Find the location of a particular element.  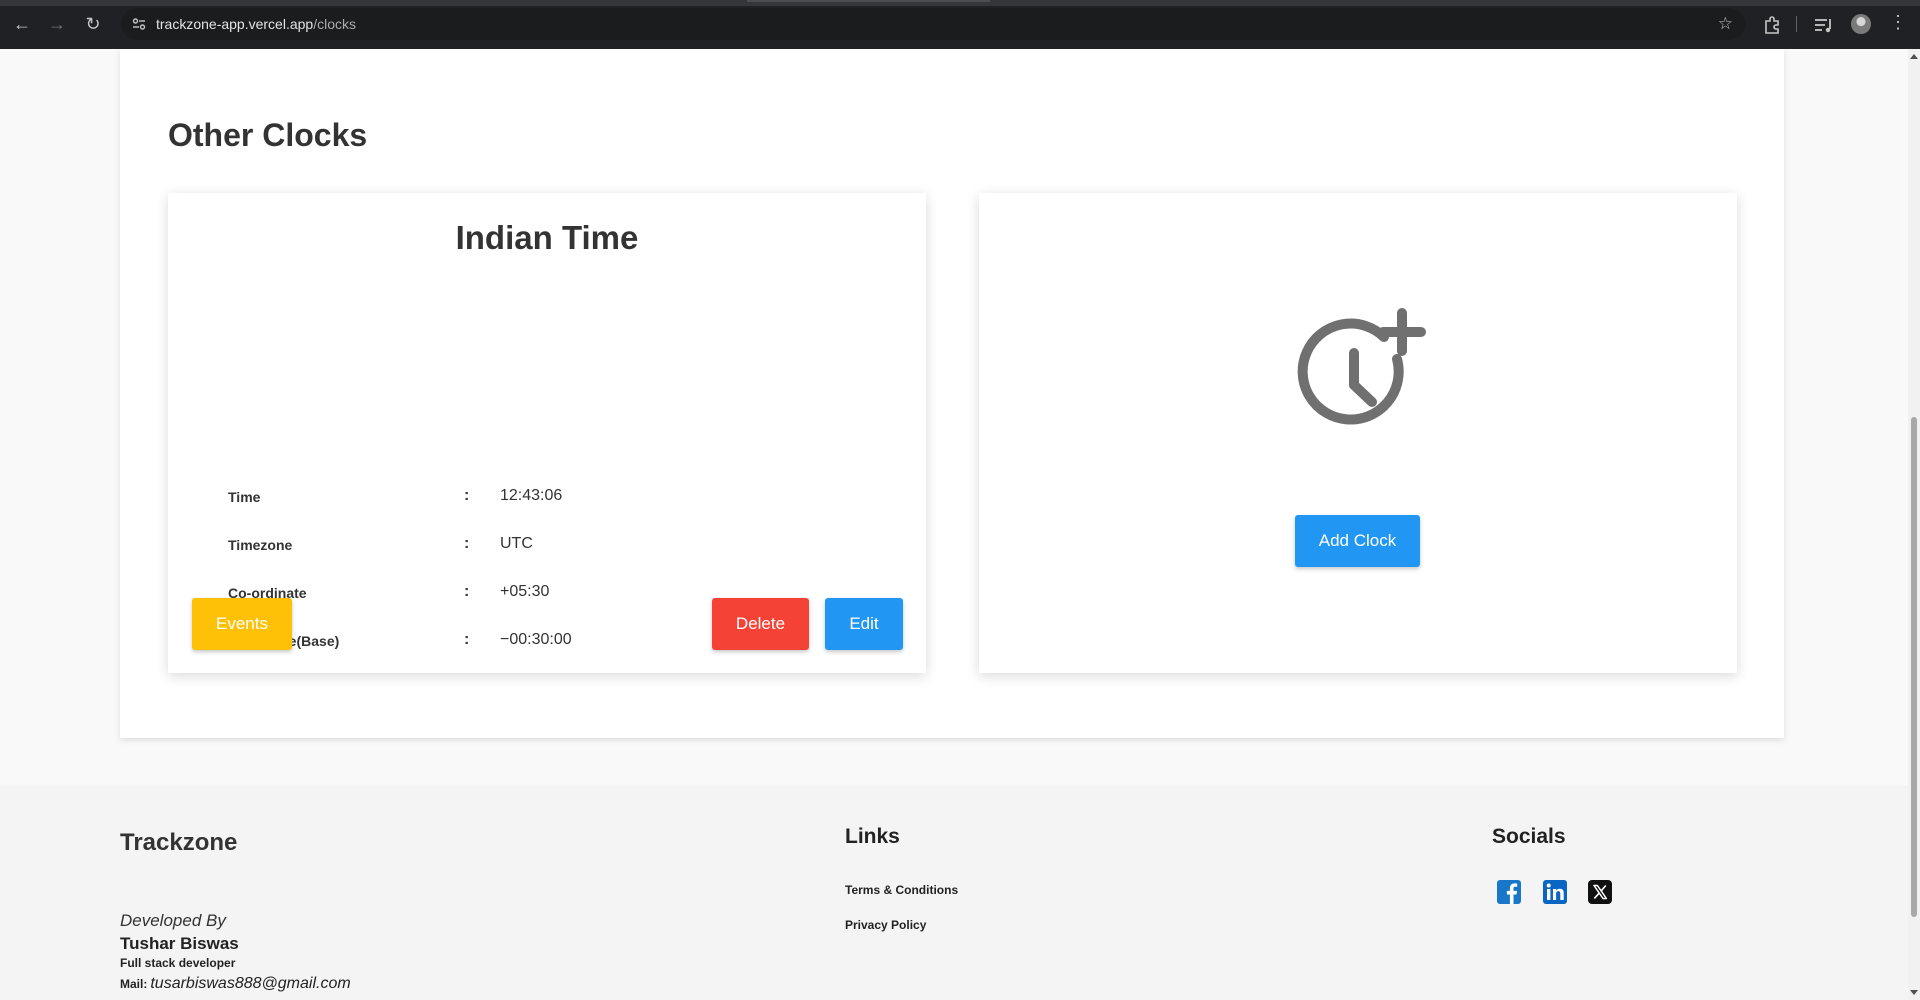

clock-row-time: Time : 12:43:06 is located at coordinates (548, 498).